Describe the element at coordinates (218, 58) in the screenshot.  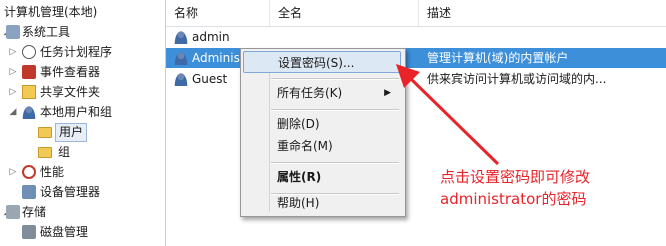
I see `user-name: Administ` at that location.